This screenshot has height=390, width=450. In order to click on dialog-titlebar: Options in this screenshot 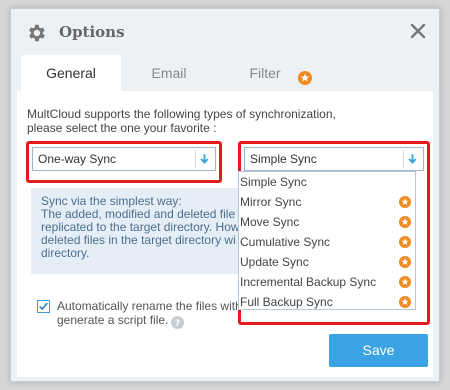, I will do `click(225, 32)`.